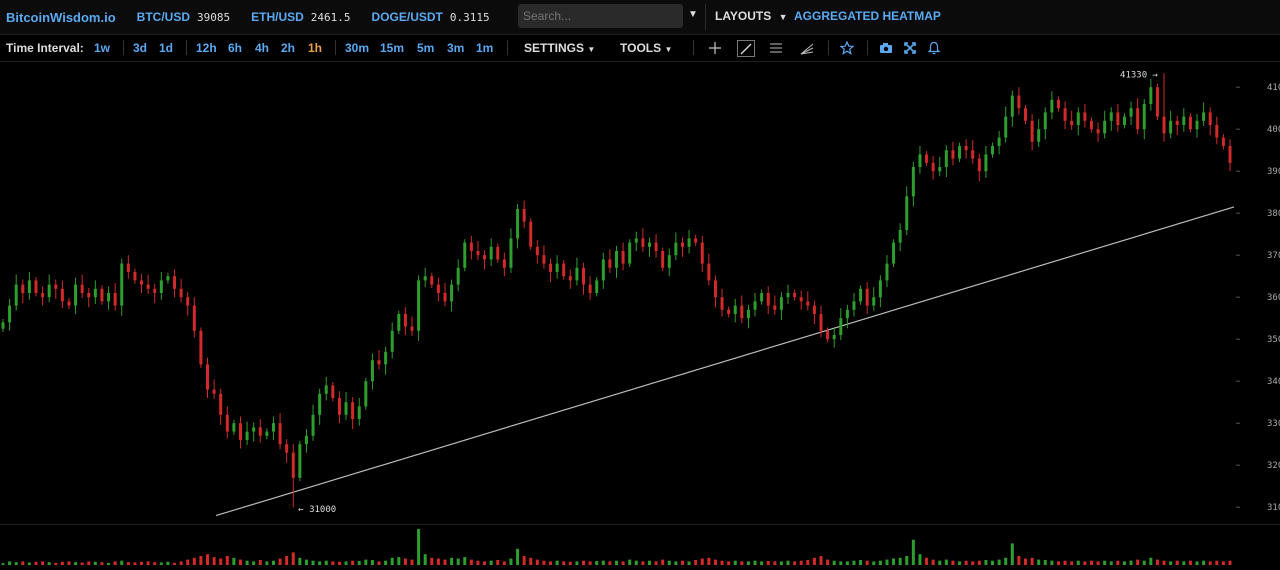 Image resolution: width=1280 pixels, height=570 pixels. I want to click on star-icon, so click(847, 48).